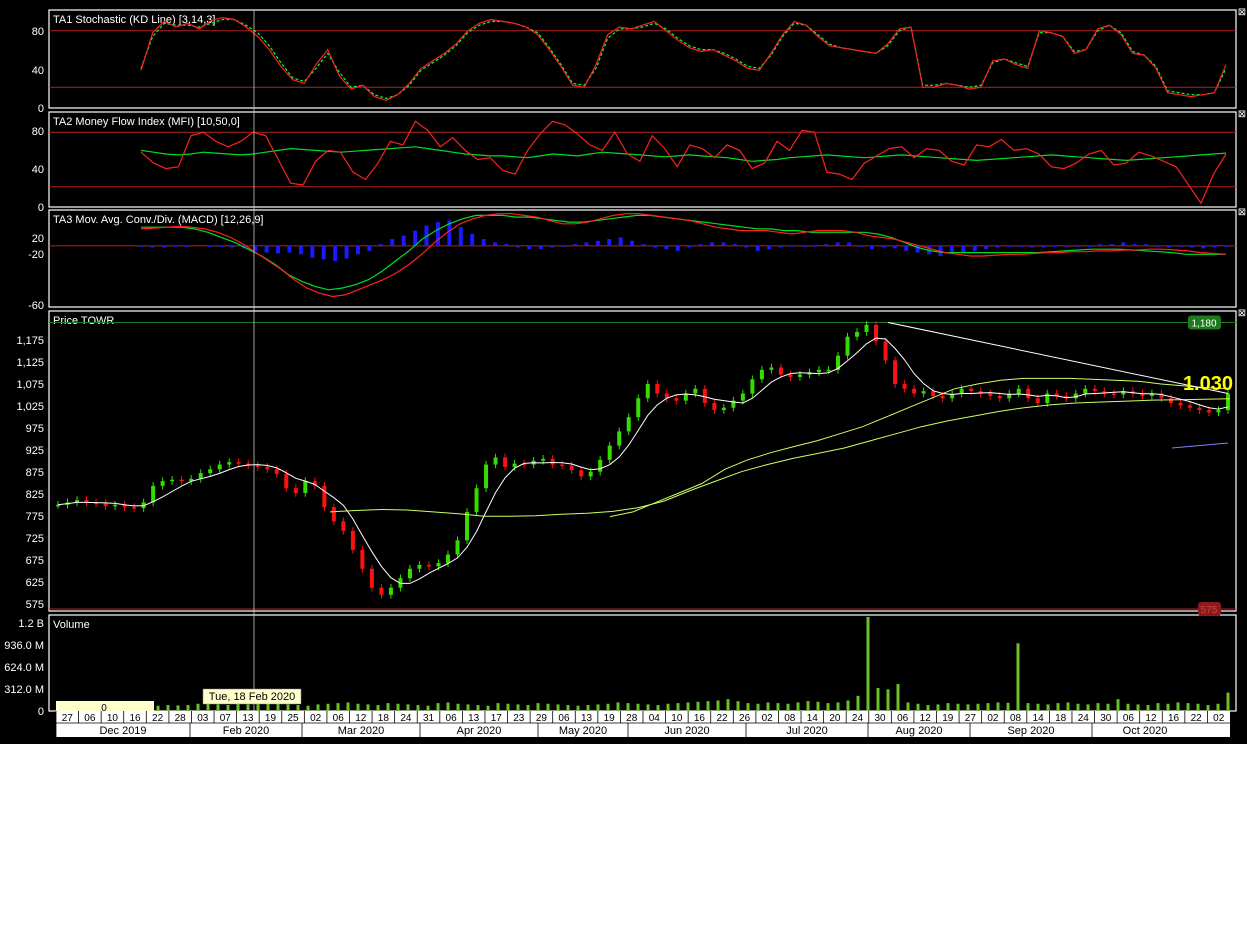 The image size is (1247, 939). Describe the element at coordinates (1151, 718) in the screenshot. I see `x-day-label: 12` at that location.